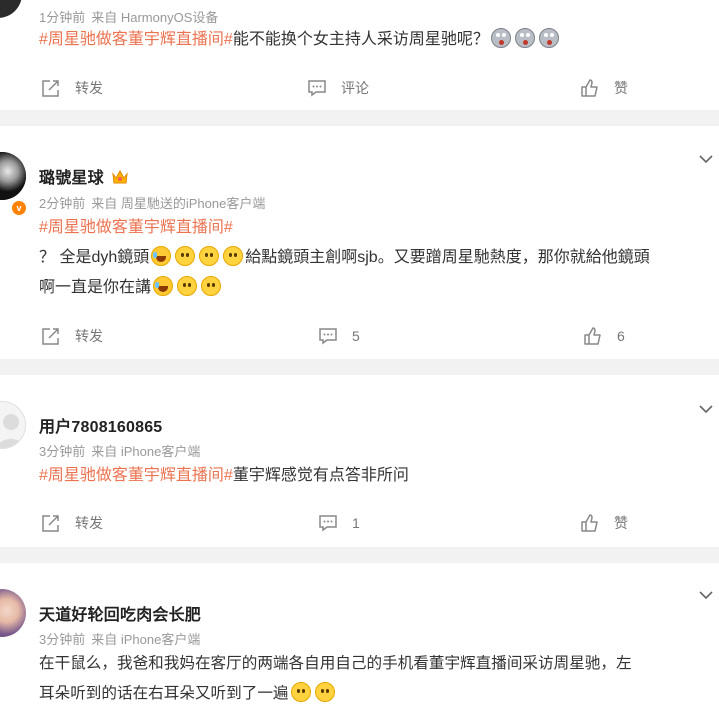 This screenshot has height=705, width=719. Describe the element at coordinates (339, 523) in the screenshot. I see `comment-button: 1` at that location.